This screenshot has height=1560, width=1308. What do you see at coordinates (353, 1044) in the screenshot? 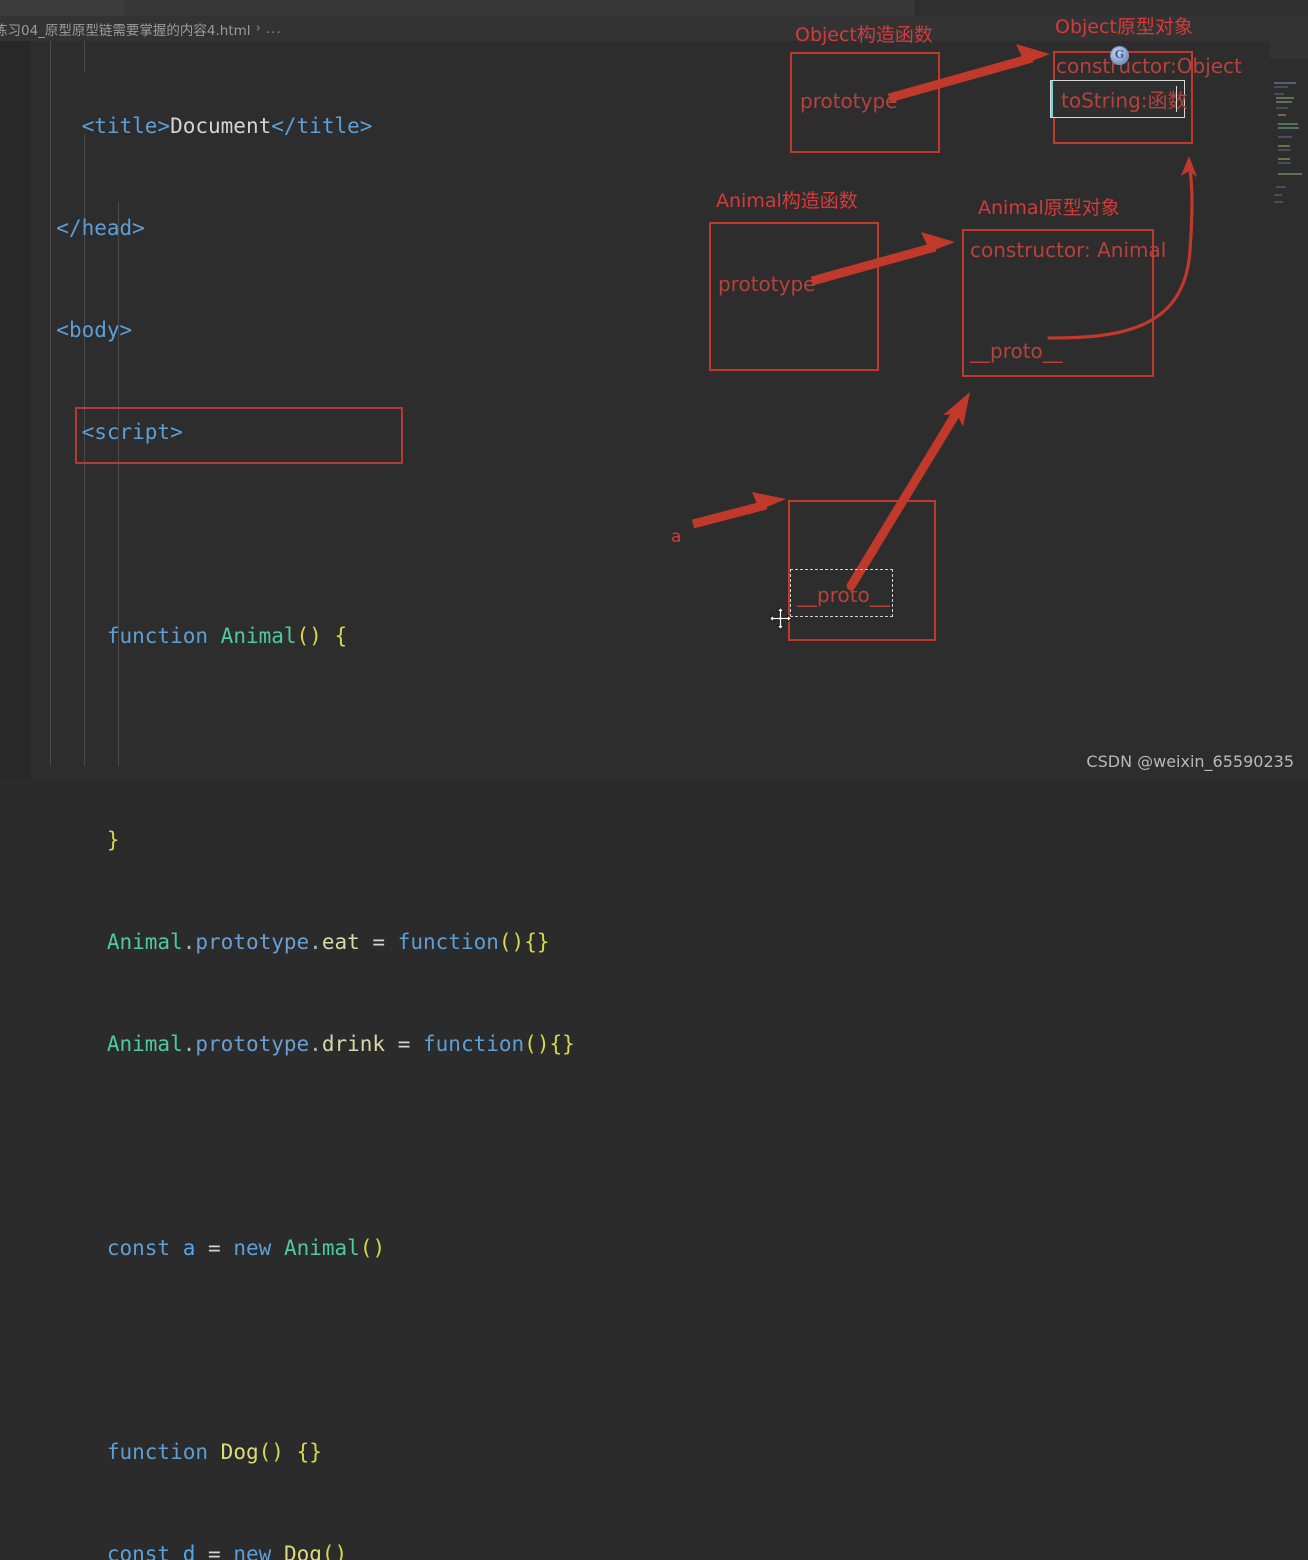
I see `token-prop-drink: drink` at bounding box center [353, 1044].